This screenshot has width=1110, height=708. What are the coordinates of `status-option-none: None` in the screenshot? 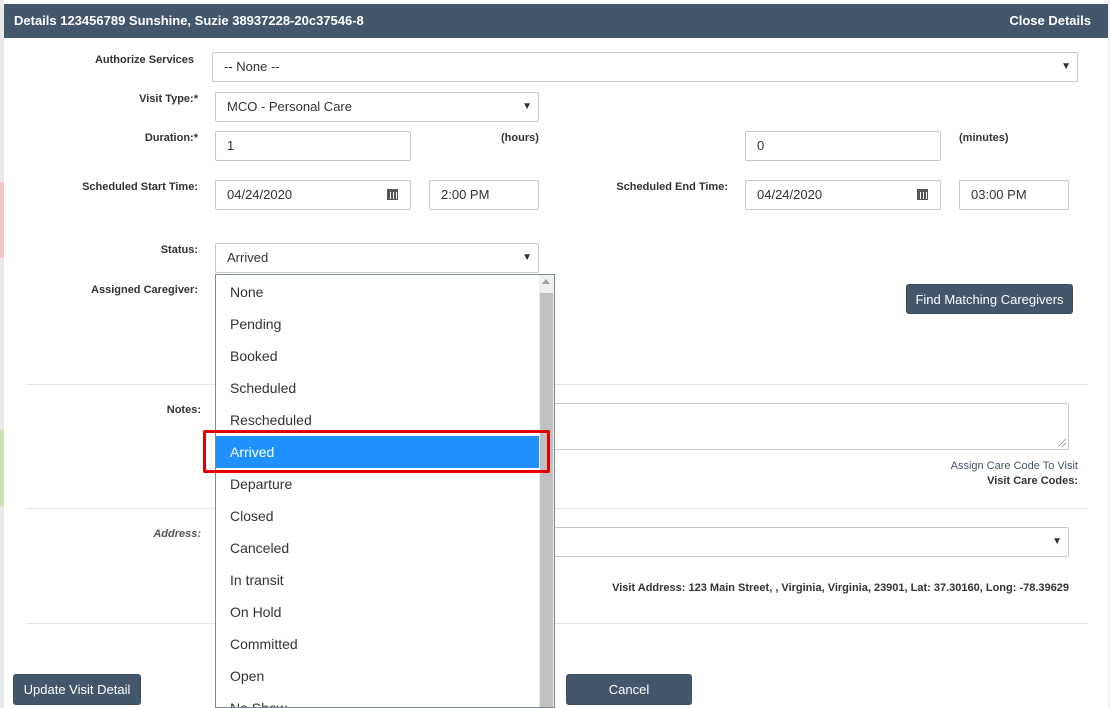 It's located at (378, 292).